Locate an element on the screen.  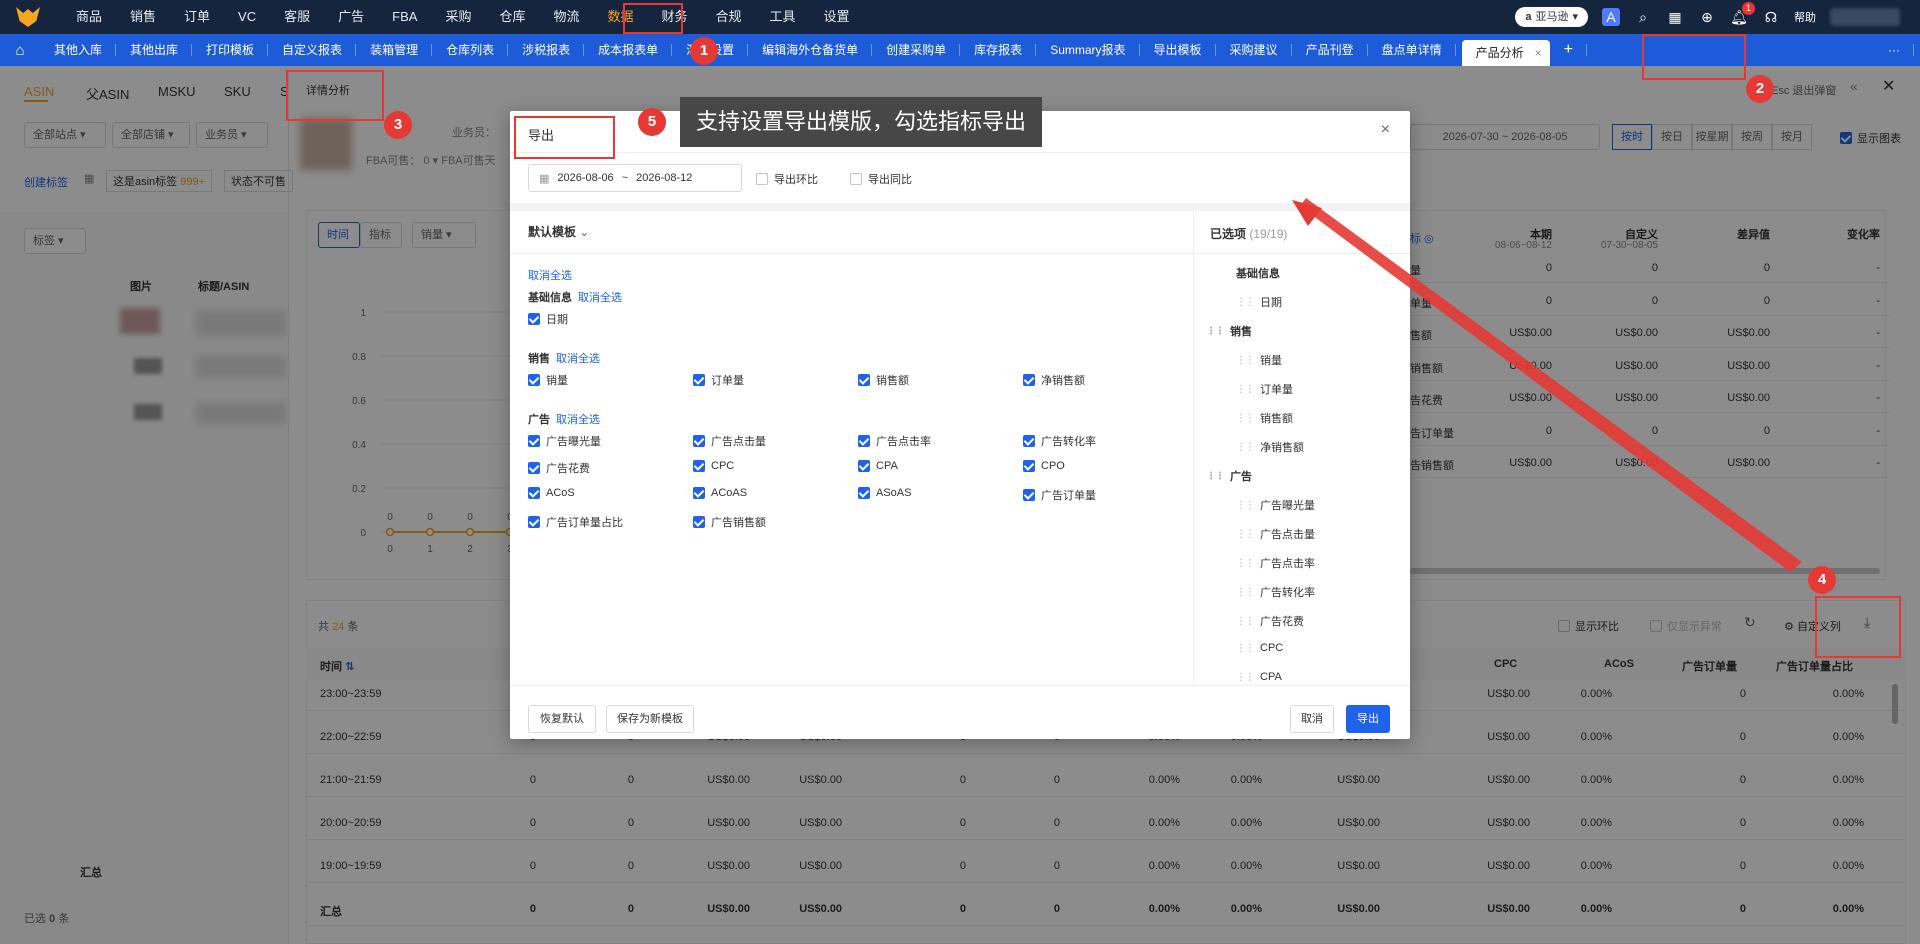
export-mom-option: 导出环比 is located at coordinates (787, 179).